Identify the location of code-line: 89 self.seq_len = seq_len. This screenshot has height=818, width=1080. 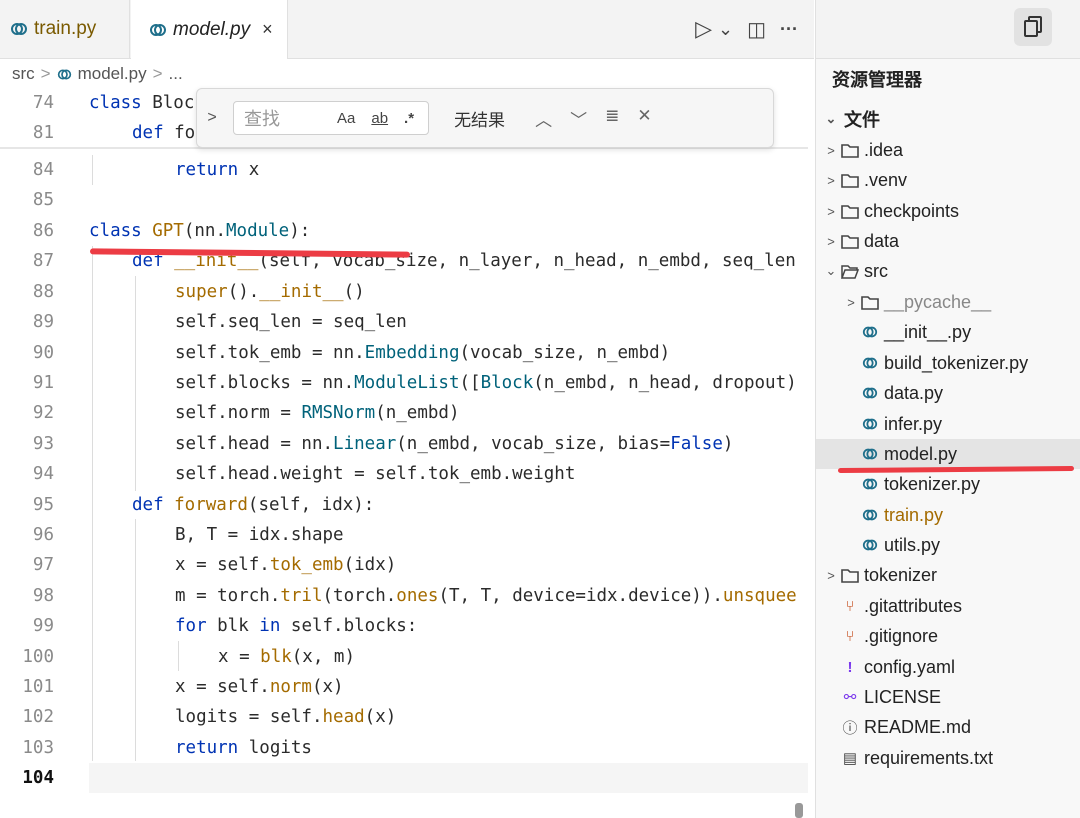
(404, 322).